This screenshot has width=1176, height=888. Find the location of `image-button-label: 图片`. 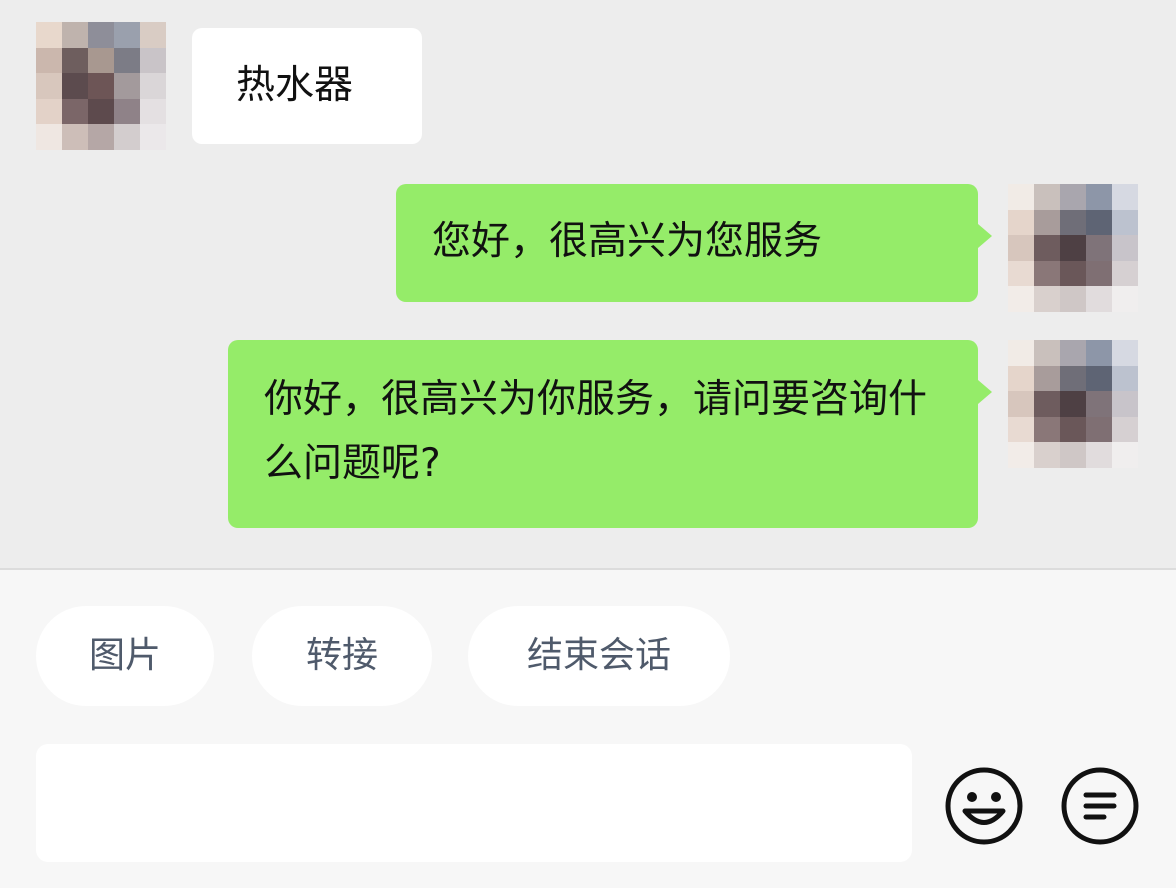

image-button-label: 图片 is located at coordinates (124, 655).